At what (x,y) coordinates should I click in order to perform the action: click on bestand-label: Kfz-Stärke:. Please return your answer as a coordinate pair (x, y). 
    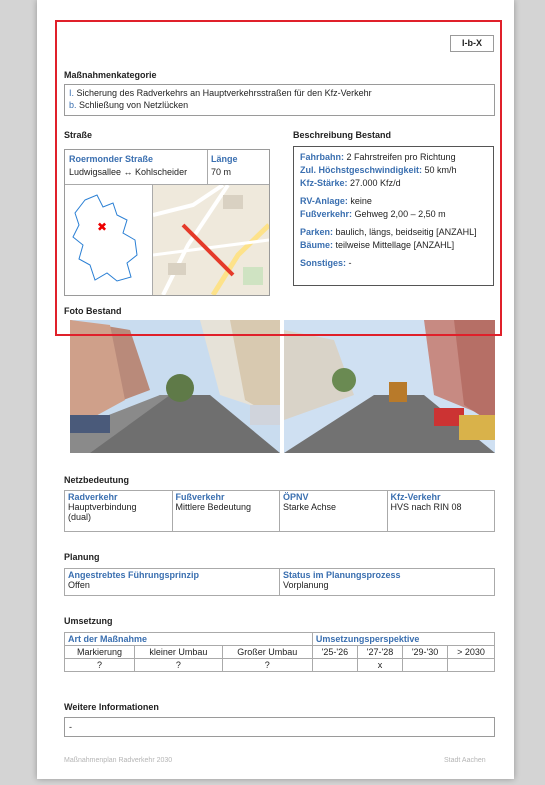
    Looking at the image, I should click on (324, 183).